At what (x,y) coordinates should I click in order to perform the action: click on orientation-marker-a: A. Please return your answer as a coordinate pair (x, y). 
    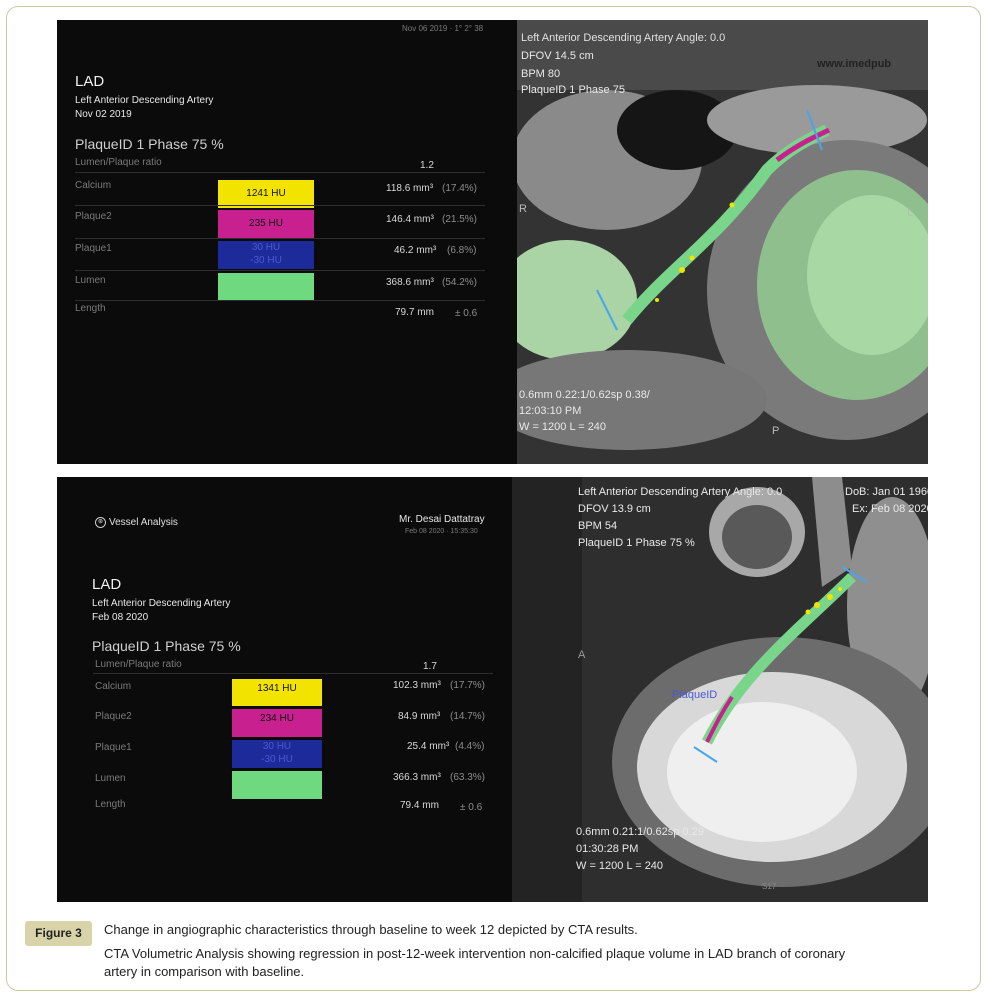
    Looking at the image, I should click on (582, 655).